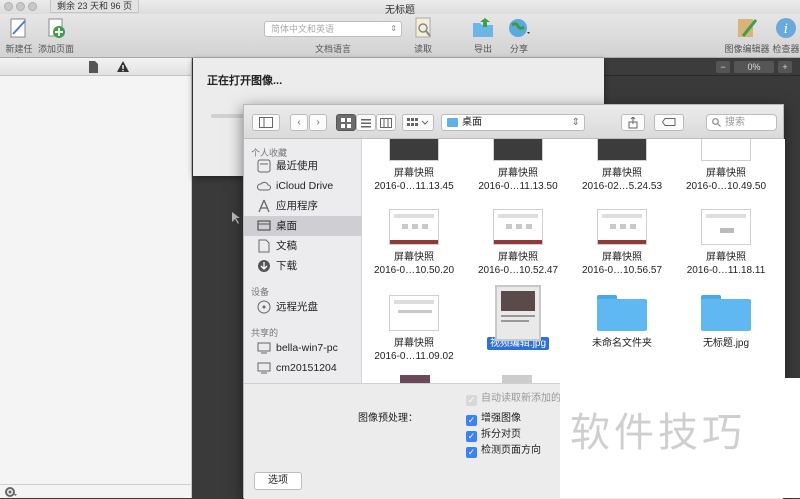  Describe the element at coordinates (11, 492) in the screenshot. I see `gear-icon` at that location.